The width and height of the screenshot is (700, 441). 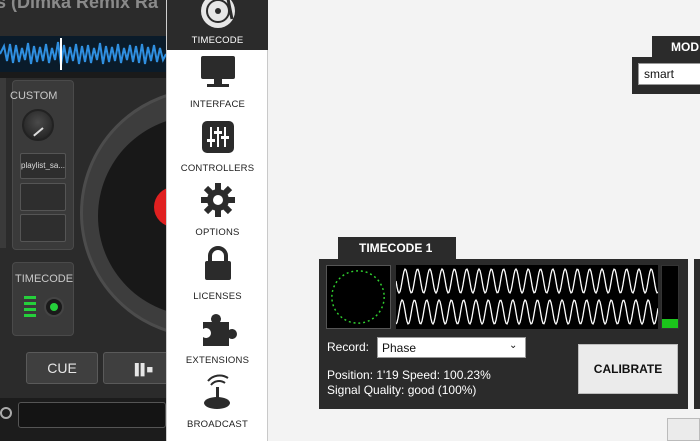 What do you see at coordinates (143, 370) in the screenshot?
I see `play-pause-icon: ▌▌■` at bounding box center [143, 370].